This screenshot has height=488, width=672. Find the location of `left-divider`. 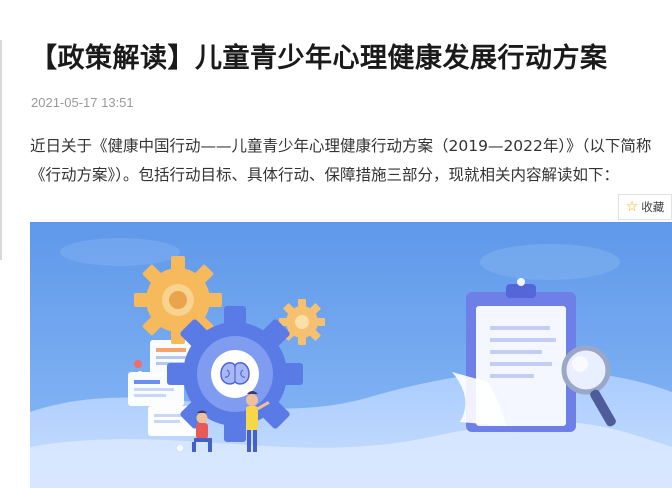

left-divider is located at coordinates (1, 150).